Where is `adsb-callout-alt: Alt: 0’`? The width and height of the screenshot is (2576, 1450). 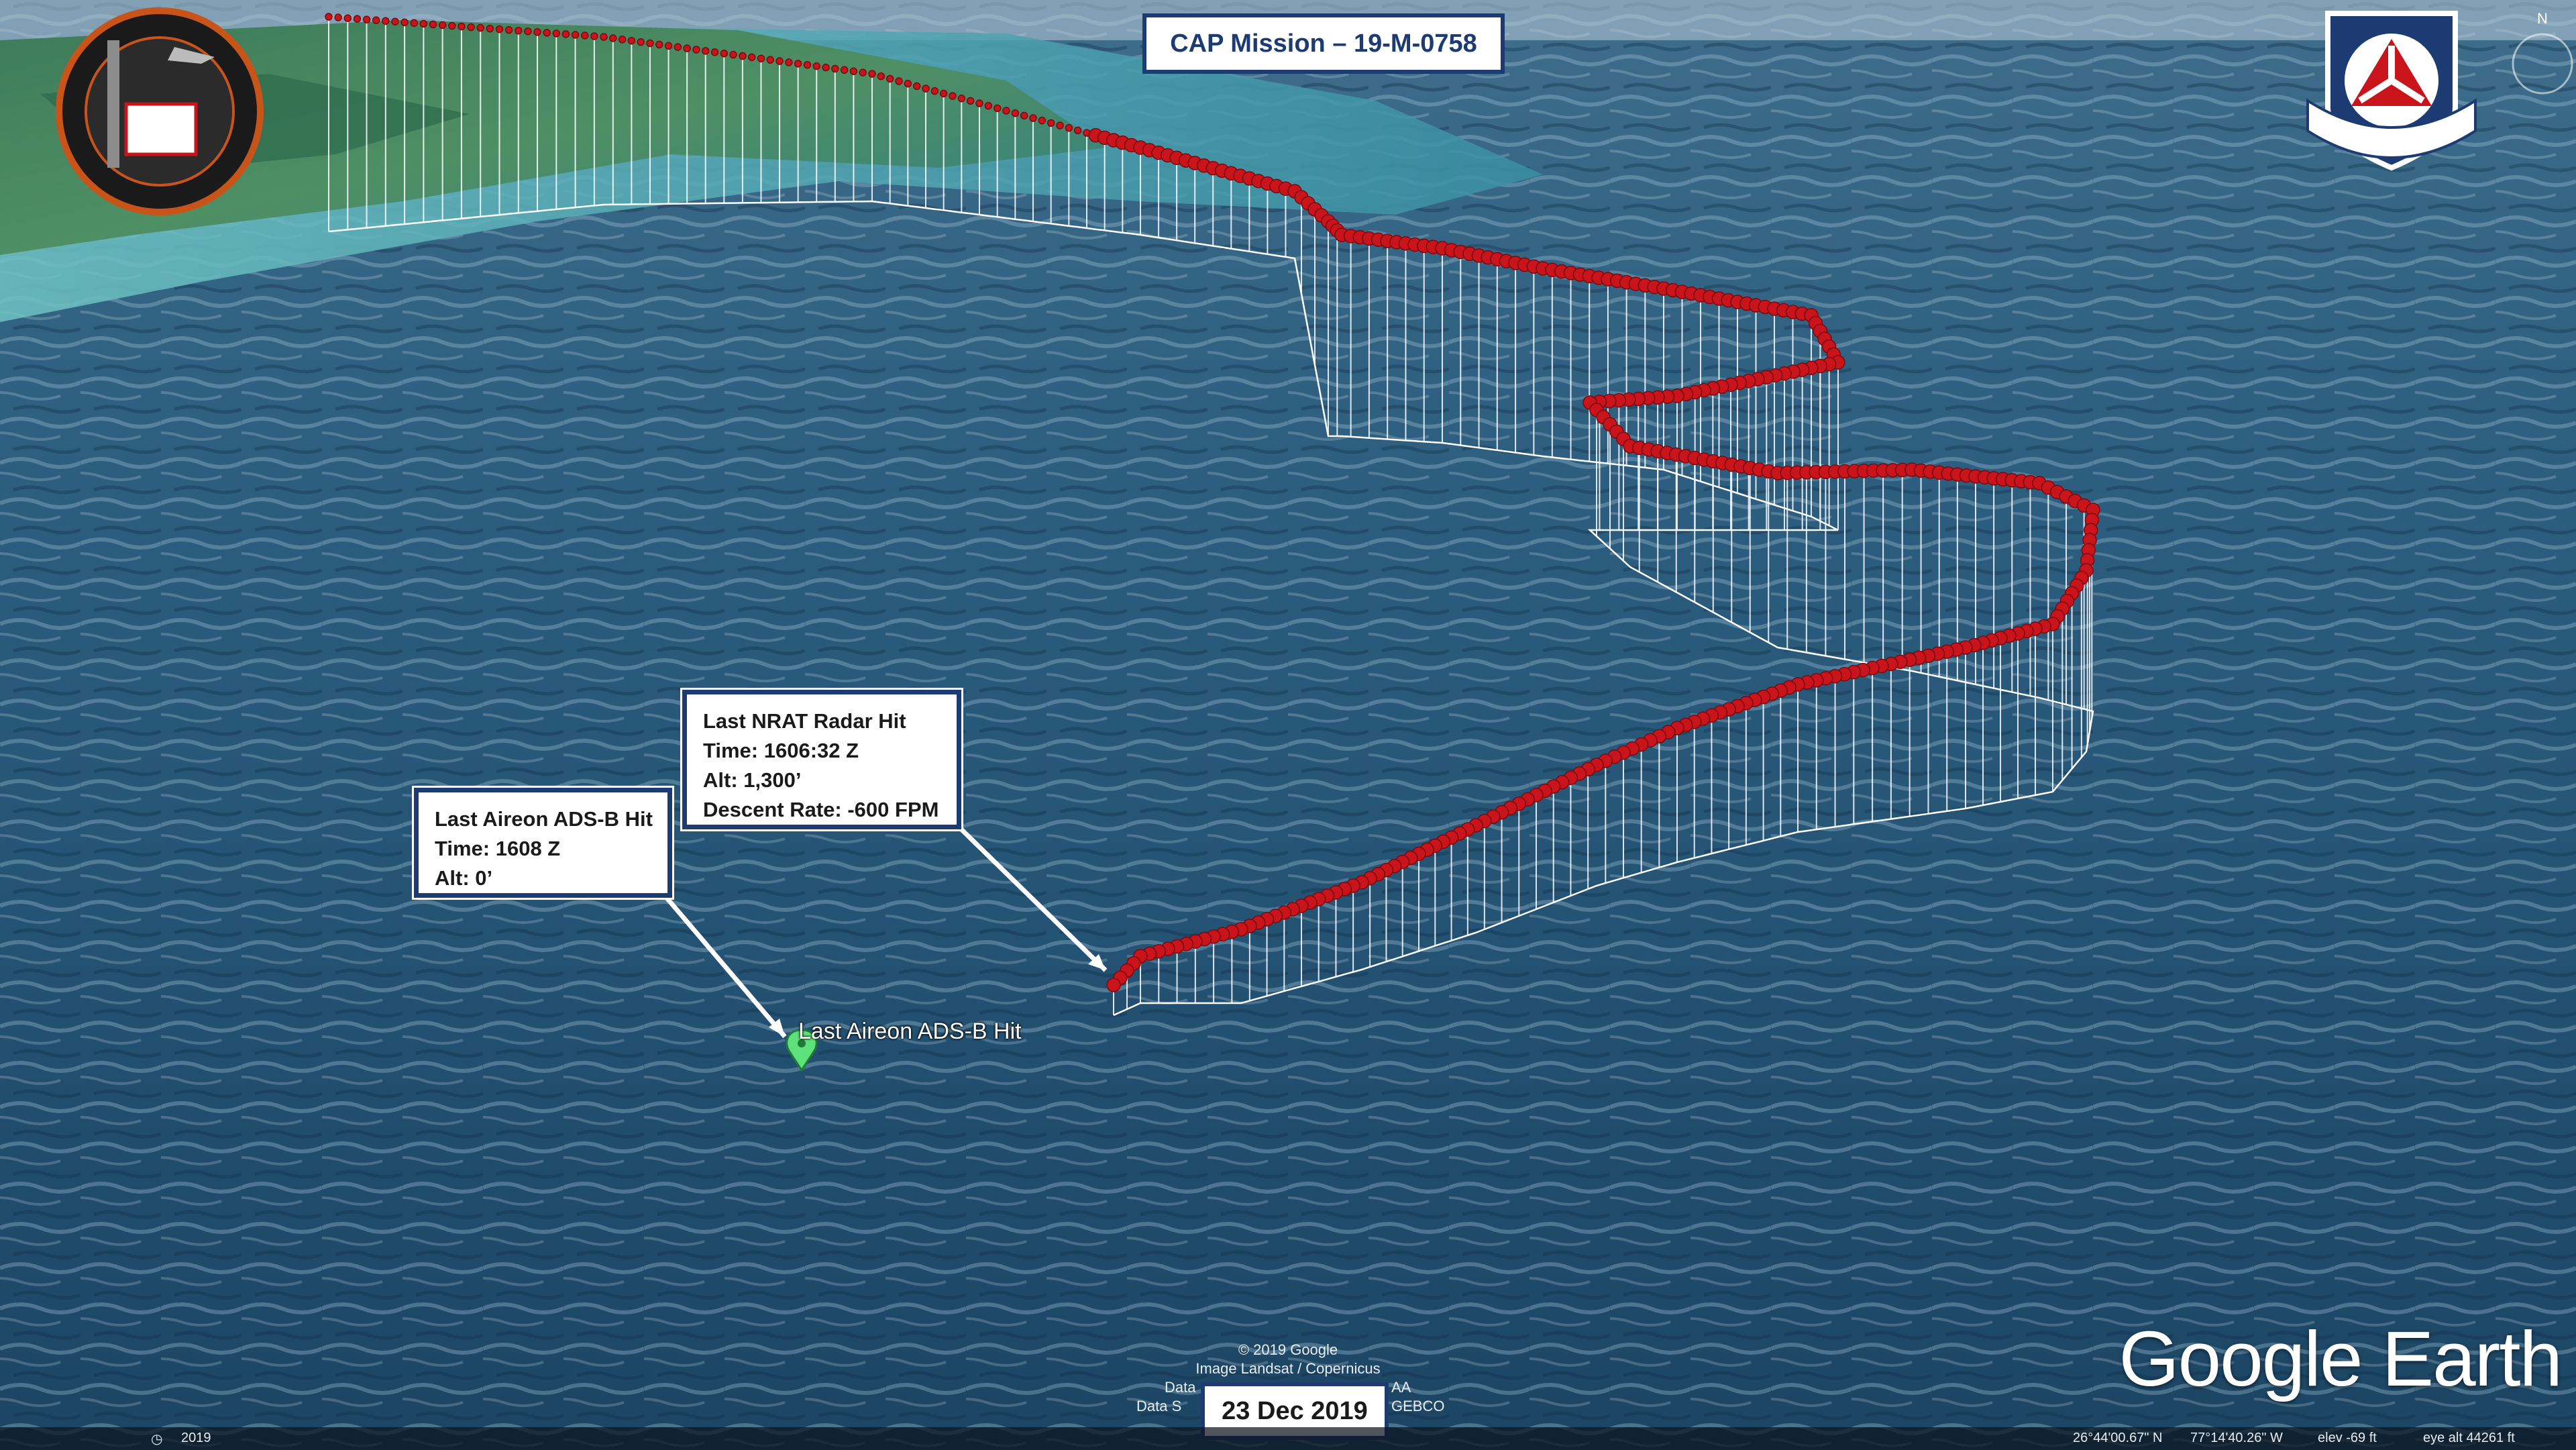
adsb-callout-alt: Alt: 0’ is located at coordinates (464, 878).